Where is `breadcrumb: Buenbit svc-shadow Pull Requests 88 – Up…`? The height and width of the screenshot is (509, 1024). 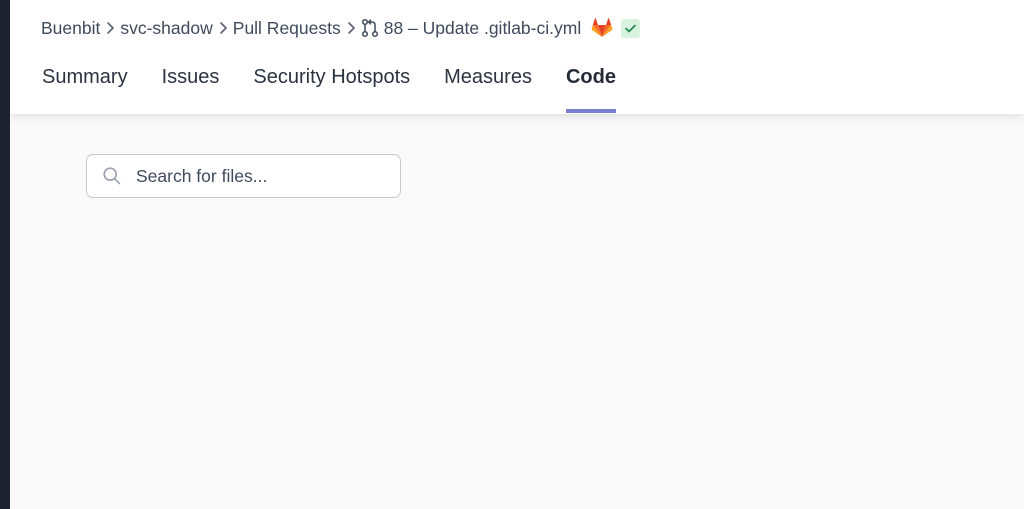
breadcrumb: Buenbit svc-shadow Pull Requests 88 – Up… is located at coordinates (341, 28).